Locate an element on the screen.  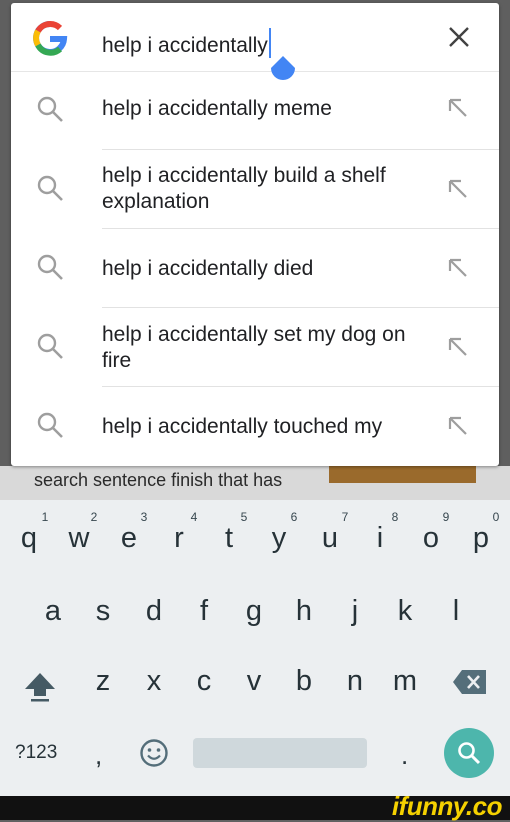
comma-key: , is located at coordinates (98, 755).